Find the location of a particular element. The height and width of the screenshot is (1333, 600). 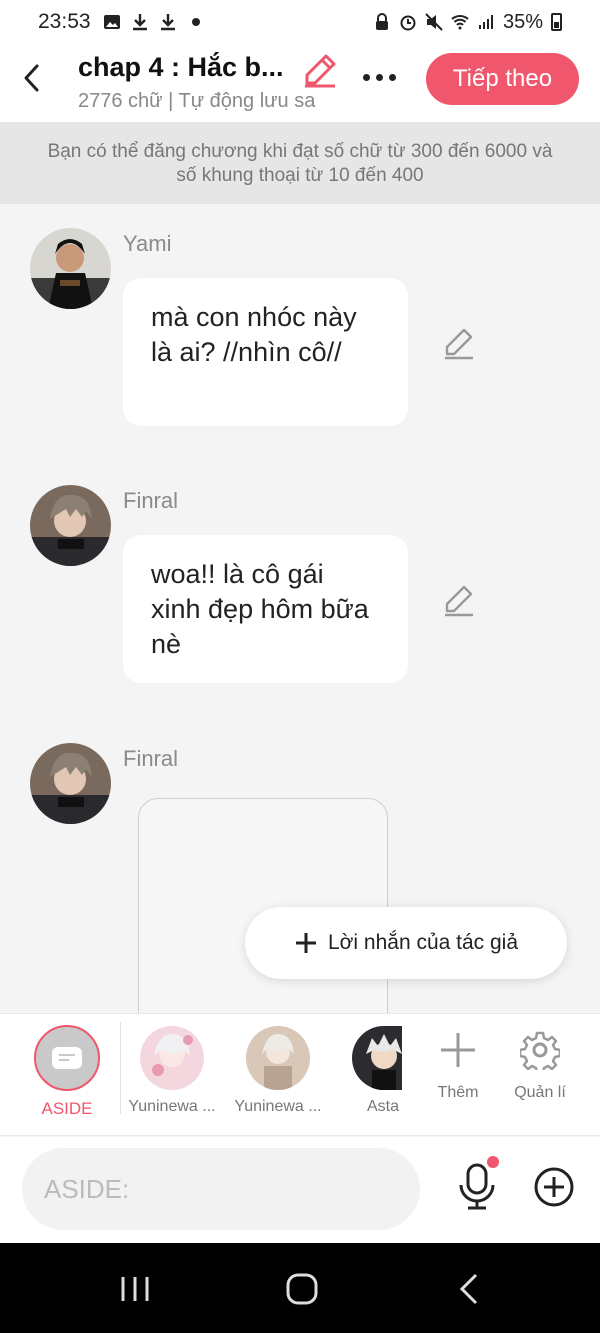

more-options-icon is located at coordinates (379, 77).